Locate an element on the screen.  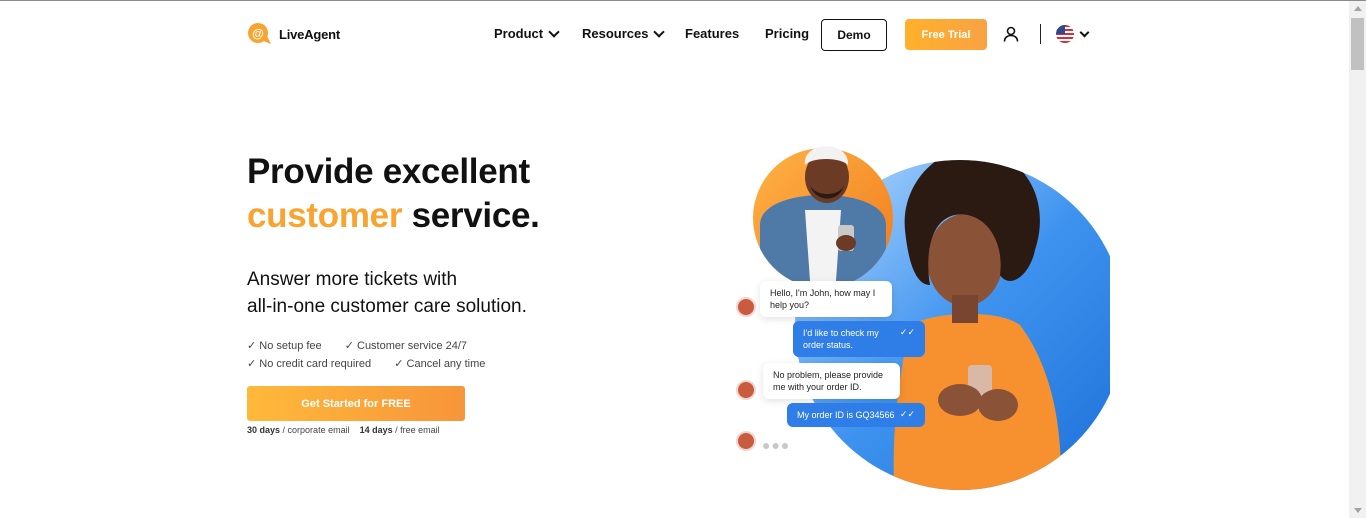
user-account-icon is located at coordinates (1011, 34).